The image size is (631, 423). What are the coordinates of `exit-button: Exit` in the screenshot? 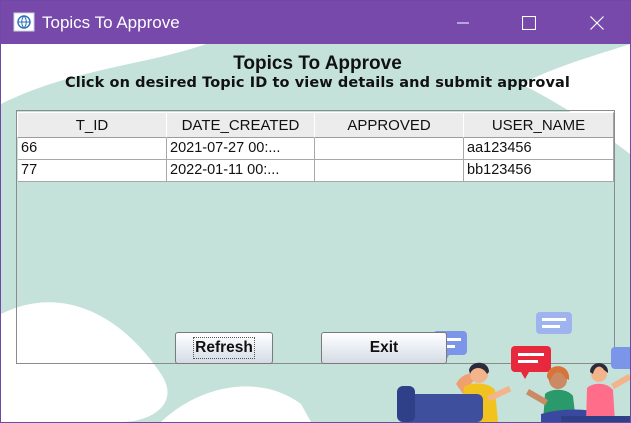 It's located at (384, 348).